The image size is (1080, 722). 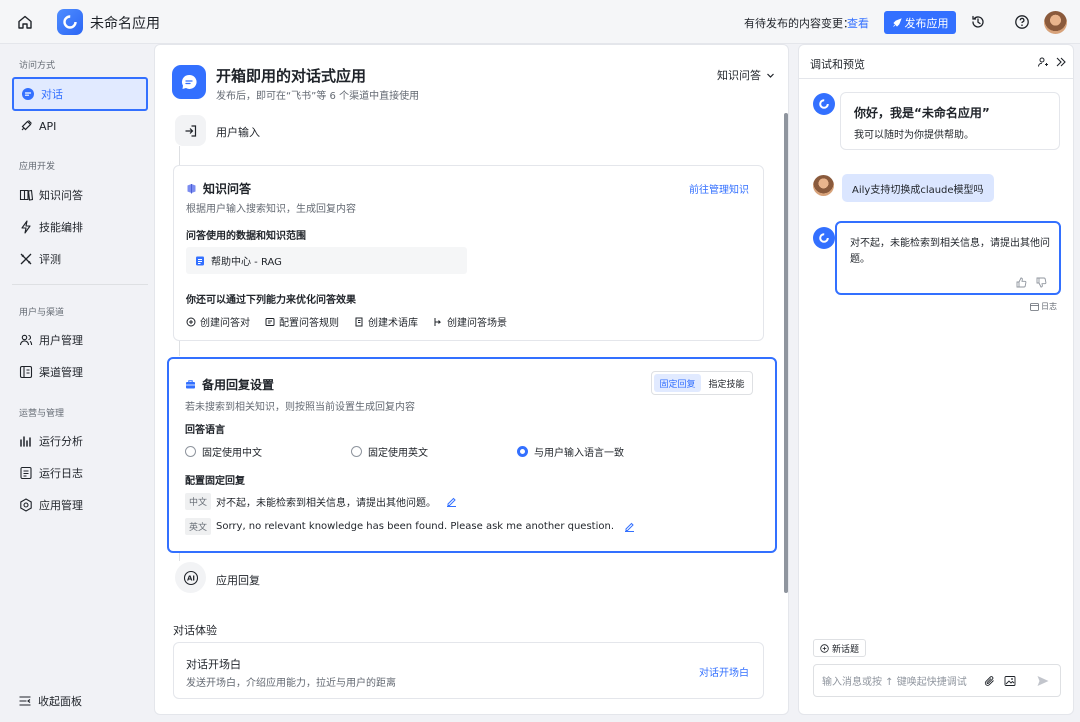 I want to click on message-input-placeholder: 输入消息或按 ↑ 键唤起快捷调试, so click(x=894, y=682).